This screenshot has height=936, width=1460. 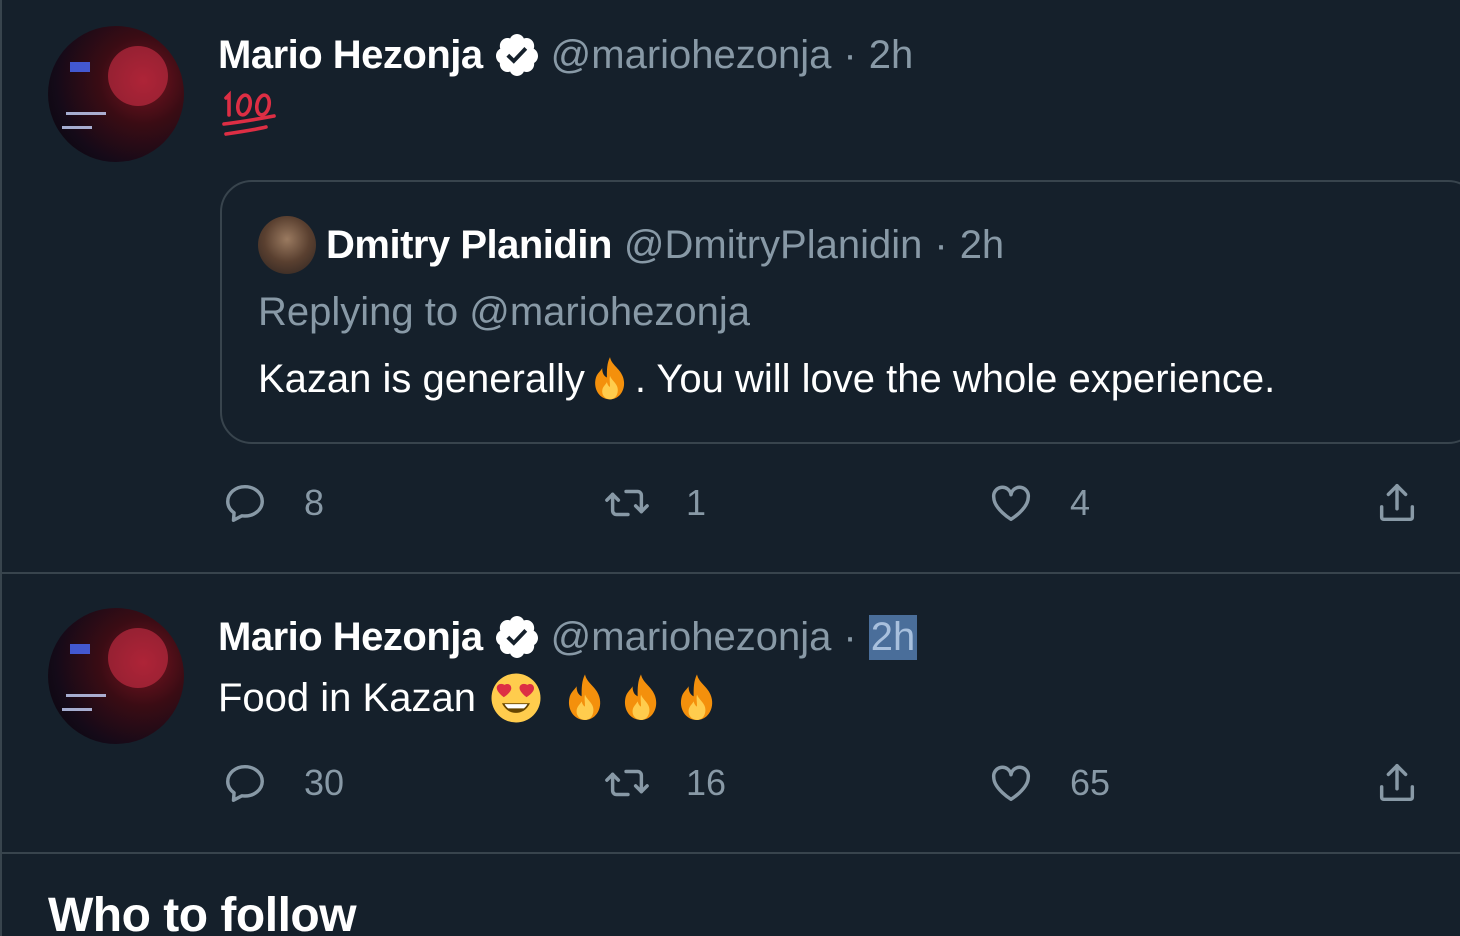 I want to click on tweet-actions: 30 16 65, so click(x=731, y=790).